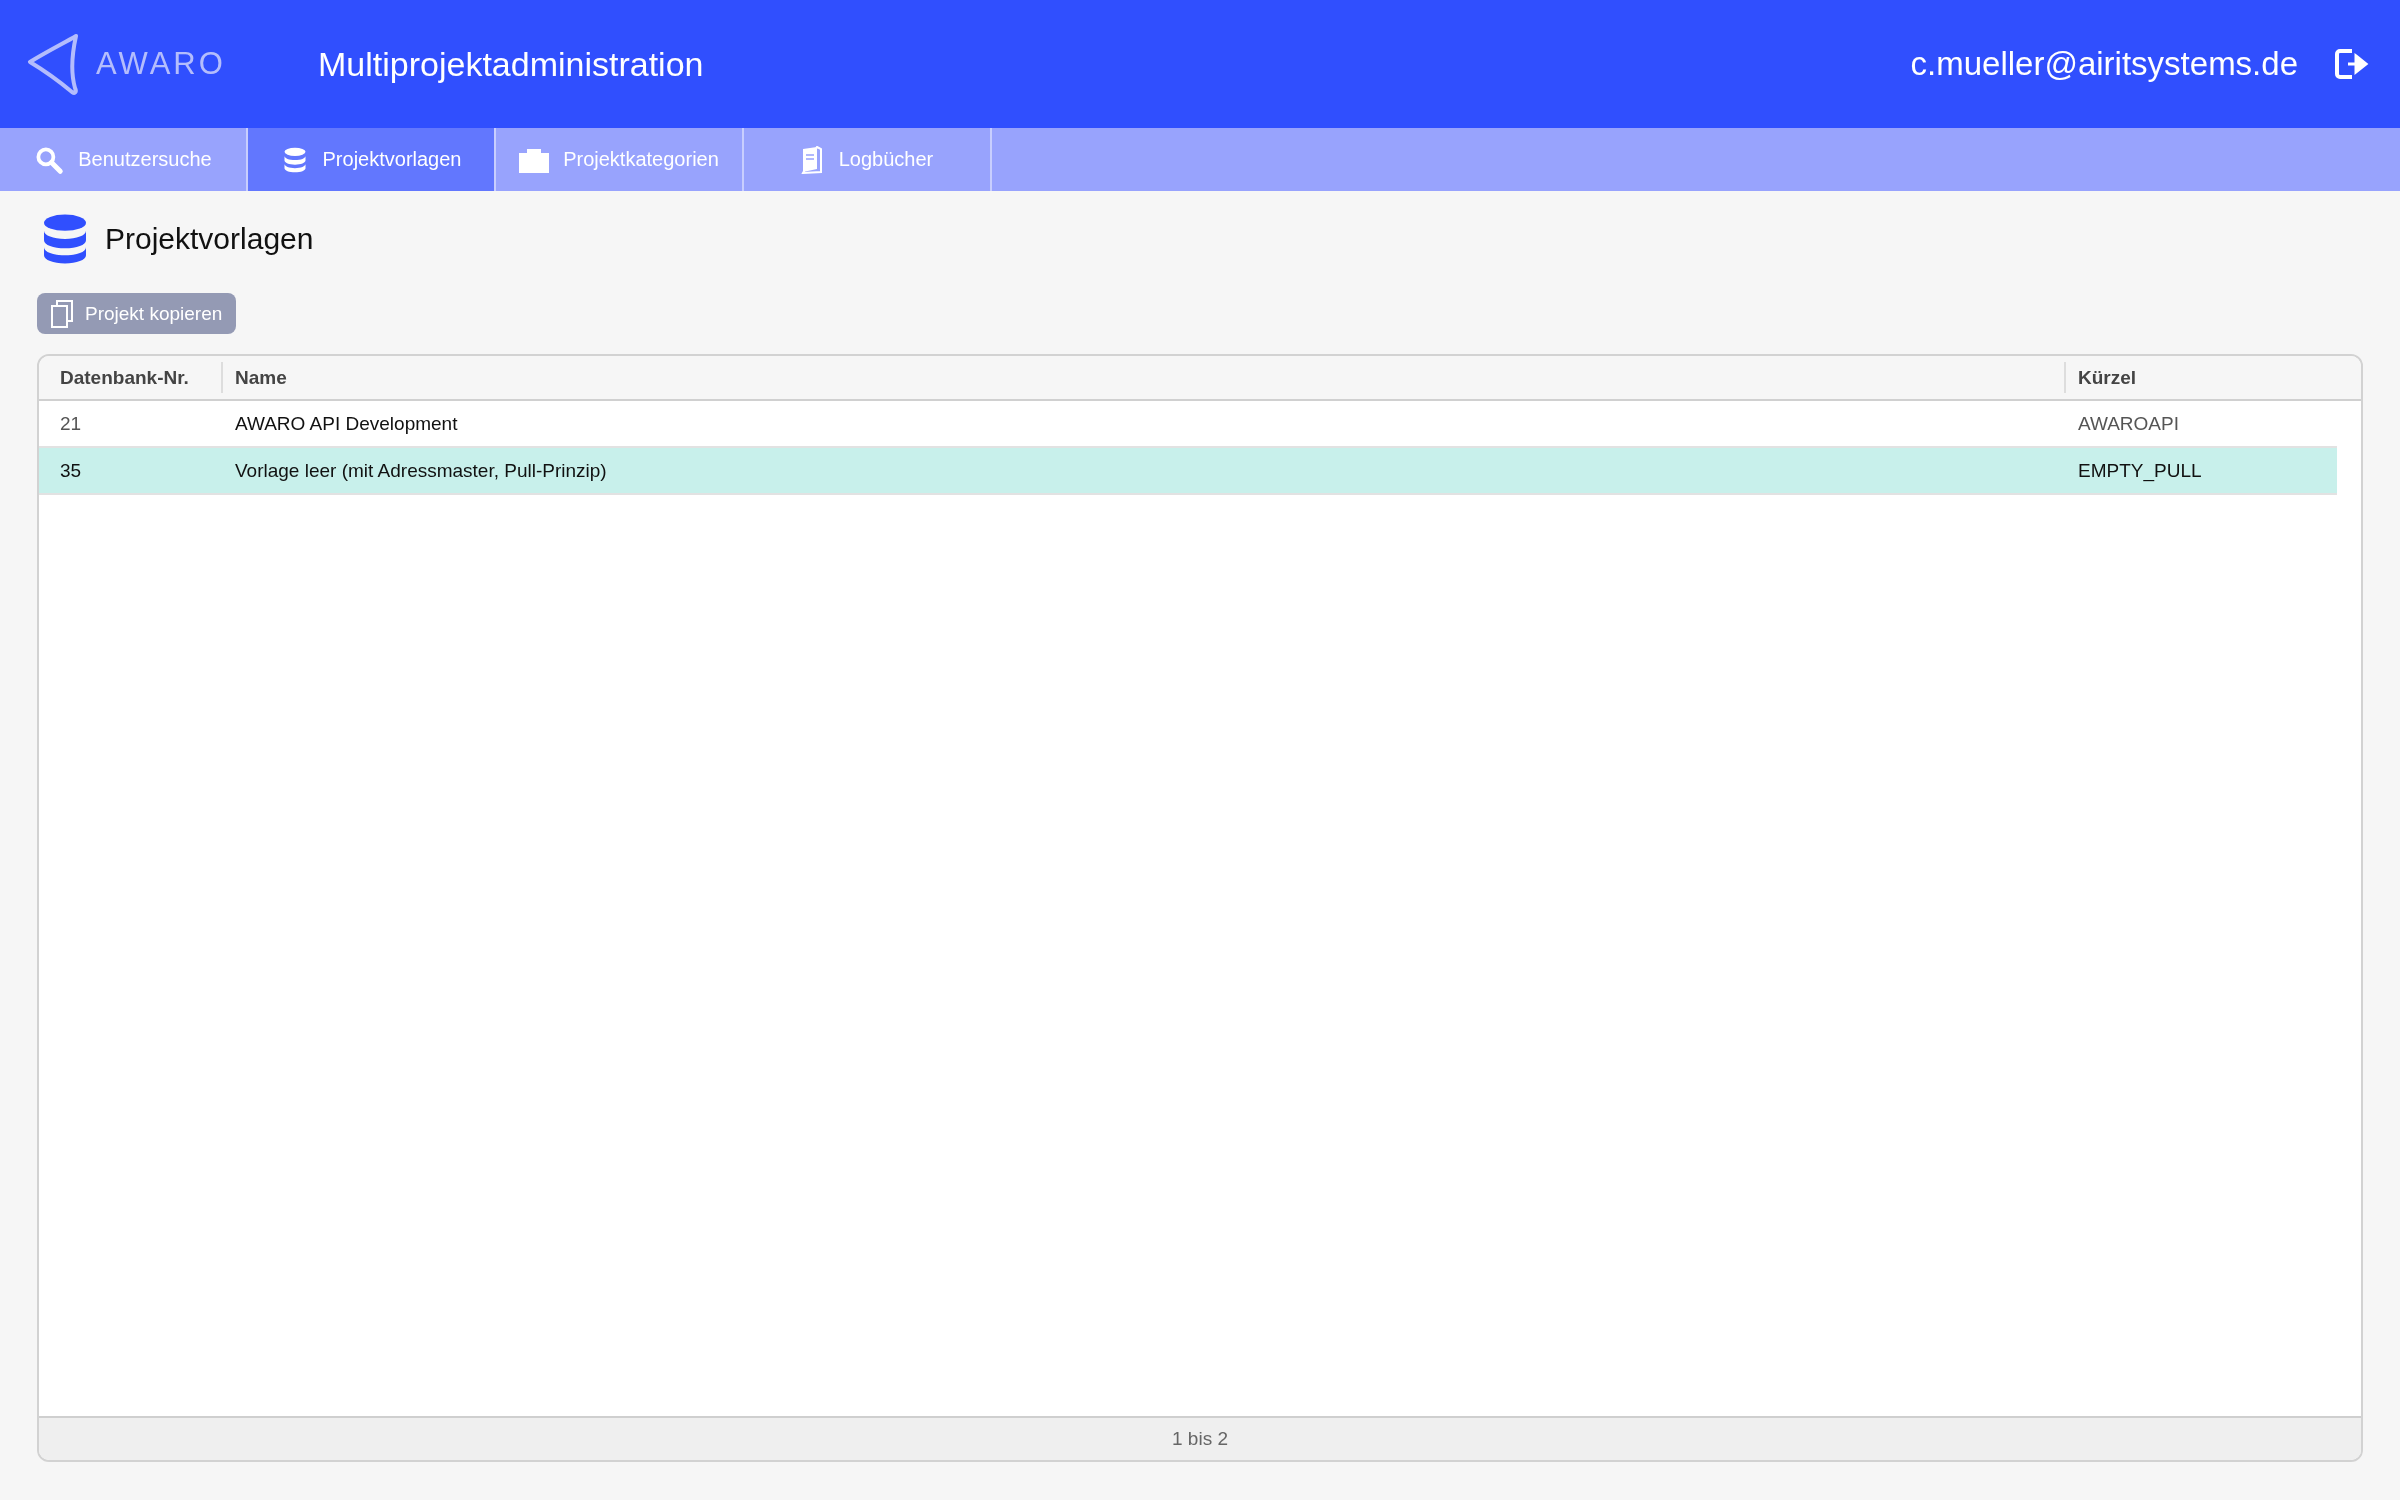 This screenshot has height=1500, width=2400. I want to click on copy-icon, so click(62, 313).